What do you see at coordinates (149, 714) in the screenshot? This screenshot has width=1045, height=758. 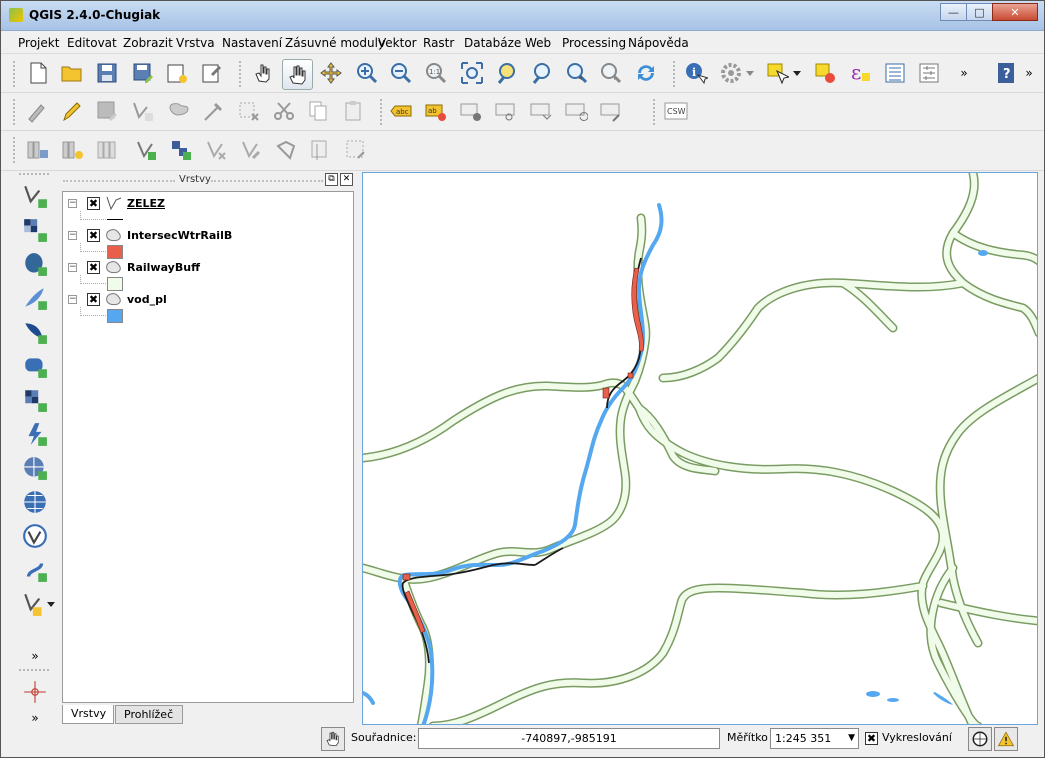 I see `tab-prohlizec: Prohlížeč` at bounding box center [149, 714].